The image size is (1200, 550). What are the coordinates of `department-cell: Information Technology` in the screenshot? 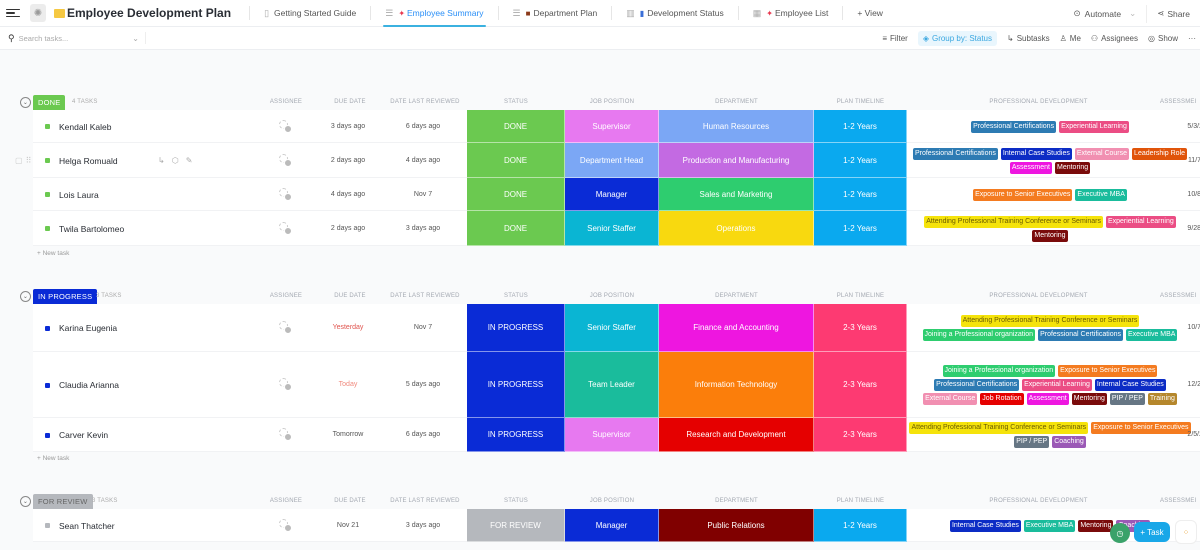 It's located at (736, 385).